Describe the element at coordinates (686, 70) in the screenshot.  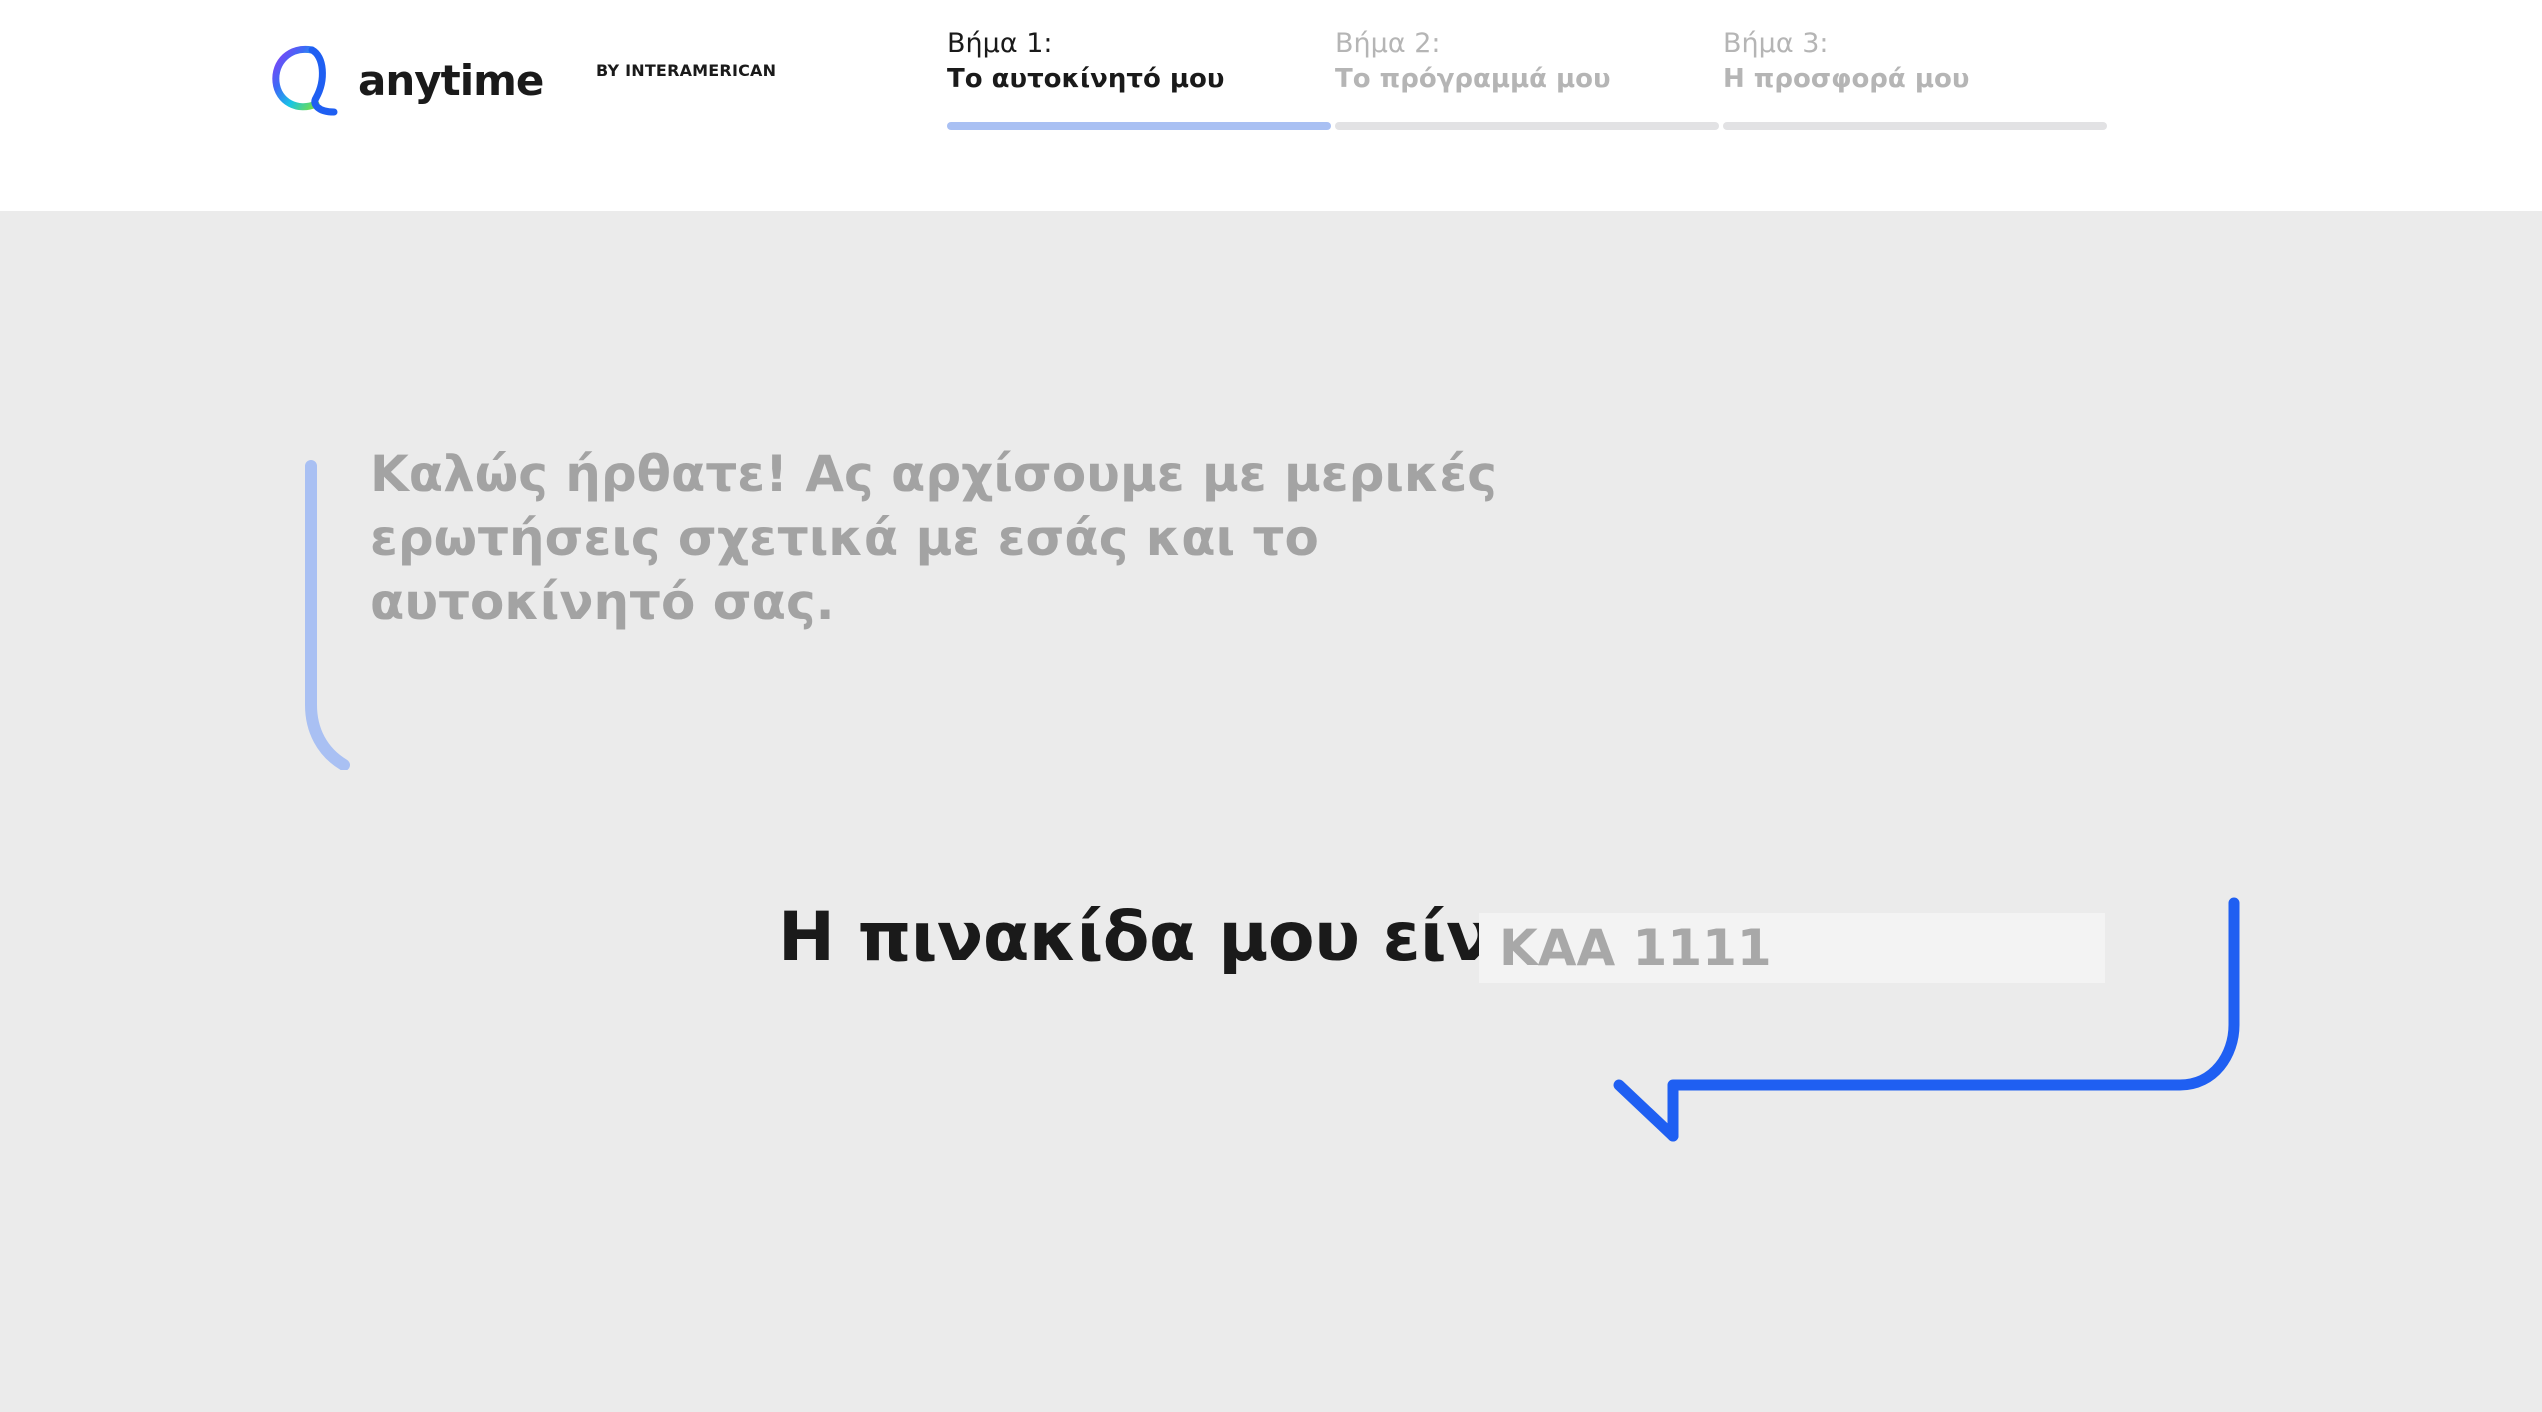
I see `brand-by: BY INTERAMERICAN` at that location.